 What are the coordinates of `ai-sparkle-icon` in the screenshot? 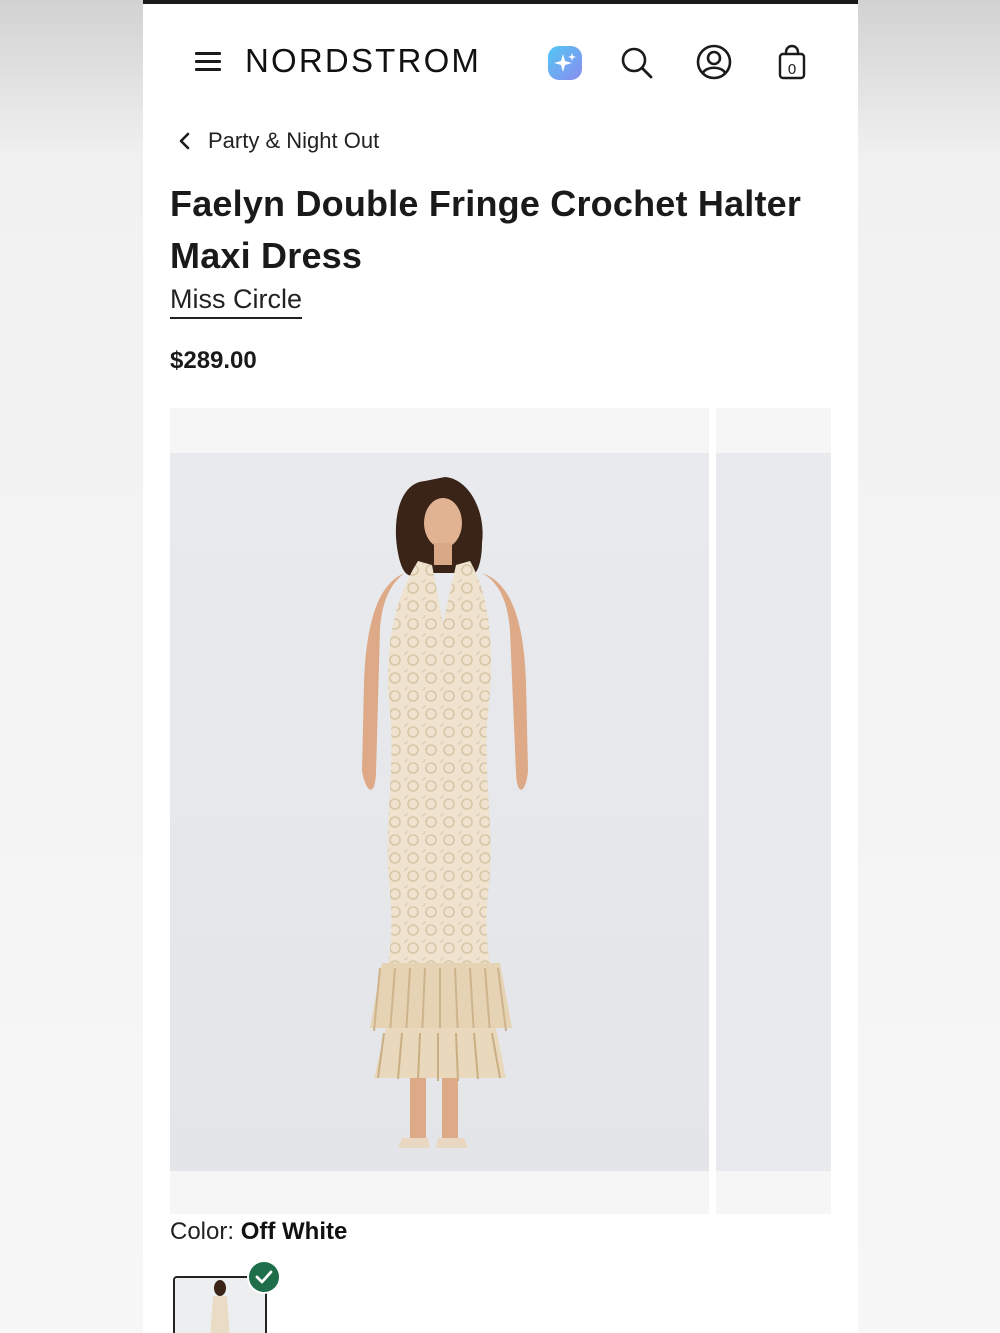 It's located at (565, 62).